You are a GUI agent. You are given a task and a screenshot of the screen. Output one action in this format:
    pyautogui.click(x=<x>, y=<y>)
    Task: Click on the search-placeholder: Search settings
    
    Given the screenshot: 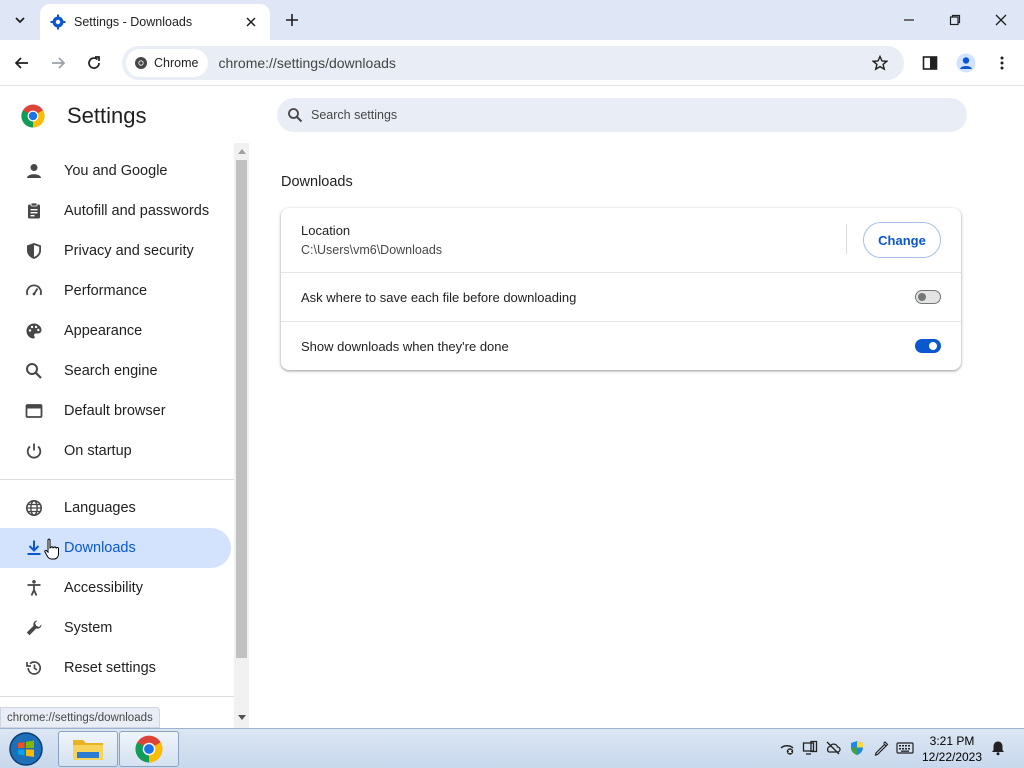 What is the action you would take?
    pyautogui.click(x=354, y=115)
    